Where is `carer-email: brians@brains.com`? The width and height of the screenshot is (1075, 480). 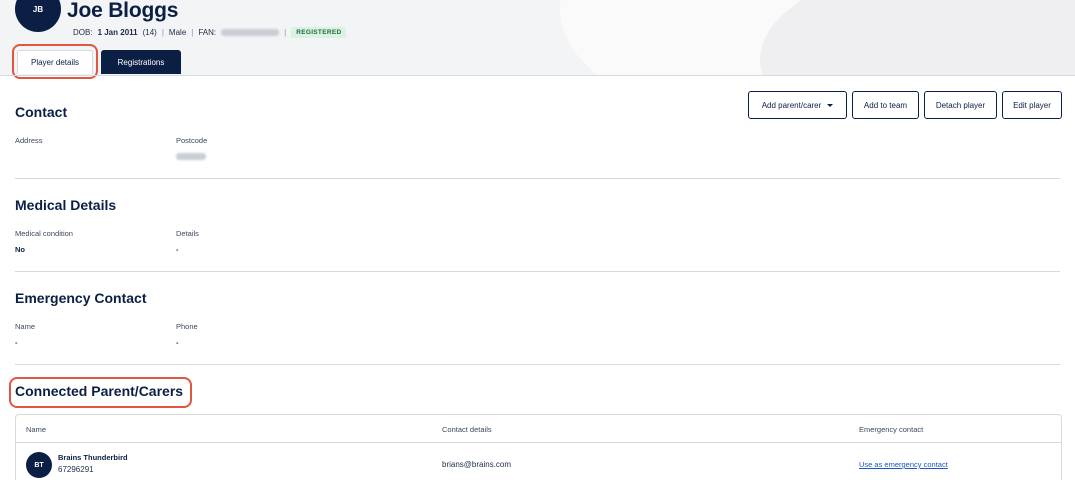
carer-email: brians@brains.com is located at coordinates (477, 464).